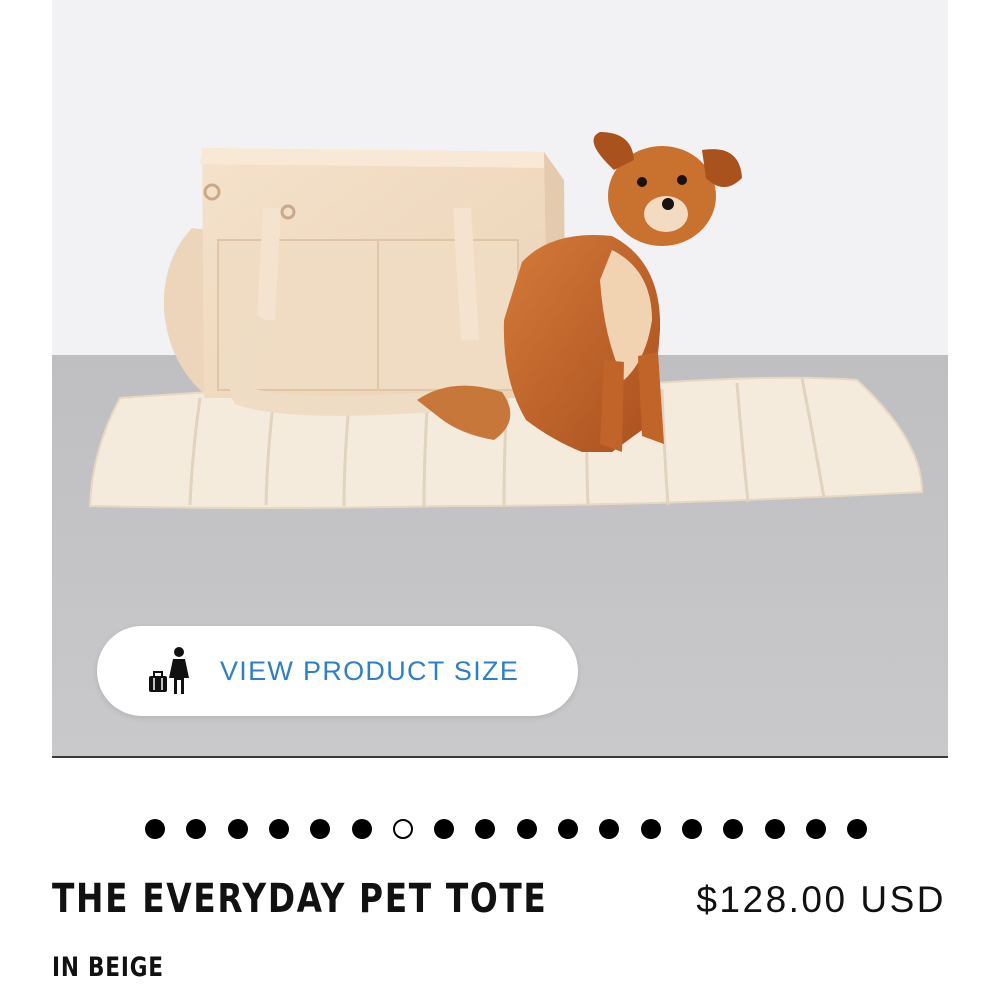 This screenshot has width=1000, height=1000. What do you see at coordinates (108, 967) in the screenshot?
I see `product-variant: IN BEIGE` at bounding box center [108, 967].